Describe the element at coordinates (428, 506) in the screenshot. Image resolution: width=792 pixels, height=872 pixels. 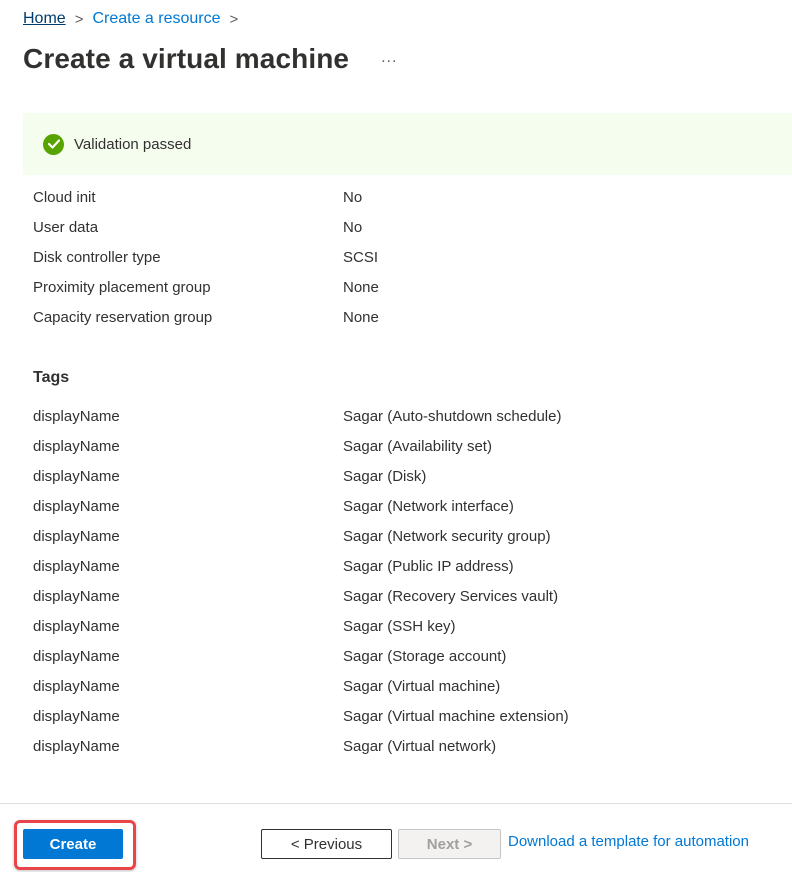
I see `tag-row-value: Sagar (Network interface)` at that location.